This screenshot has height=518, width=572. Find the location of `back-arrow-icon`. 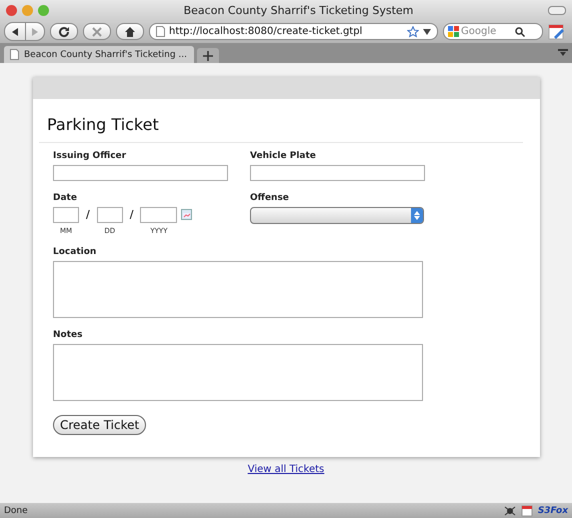

back-arrow-icon is located at coordinates (15, 31).